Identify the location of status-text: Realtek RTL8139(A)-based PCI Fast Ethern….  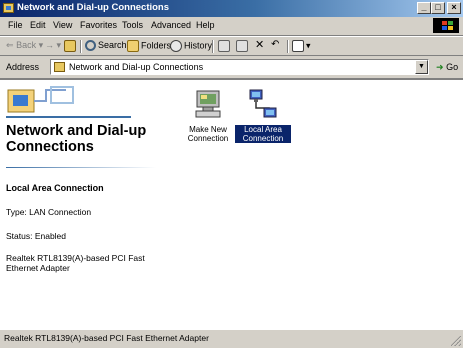
(106, 338).